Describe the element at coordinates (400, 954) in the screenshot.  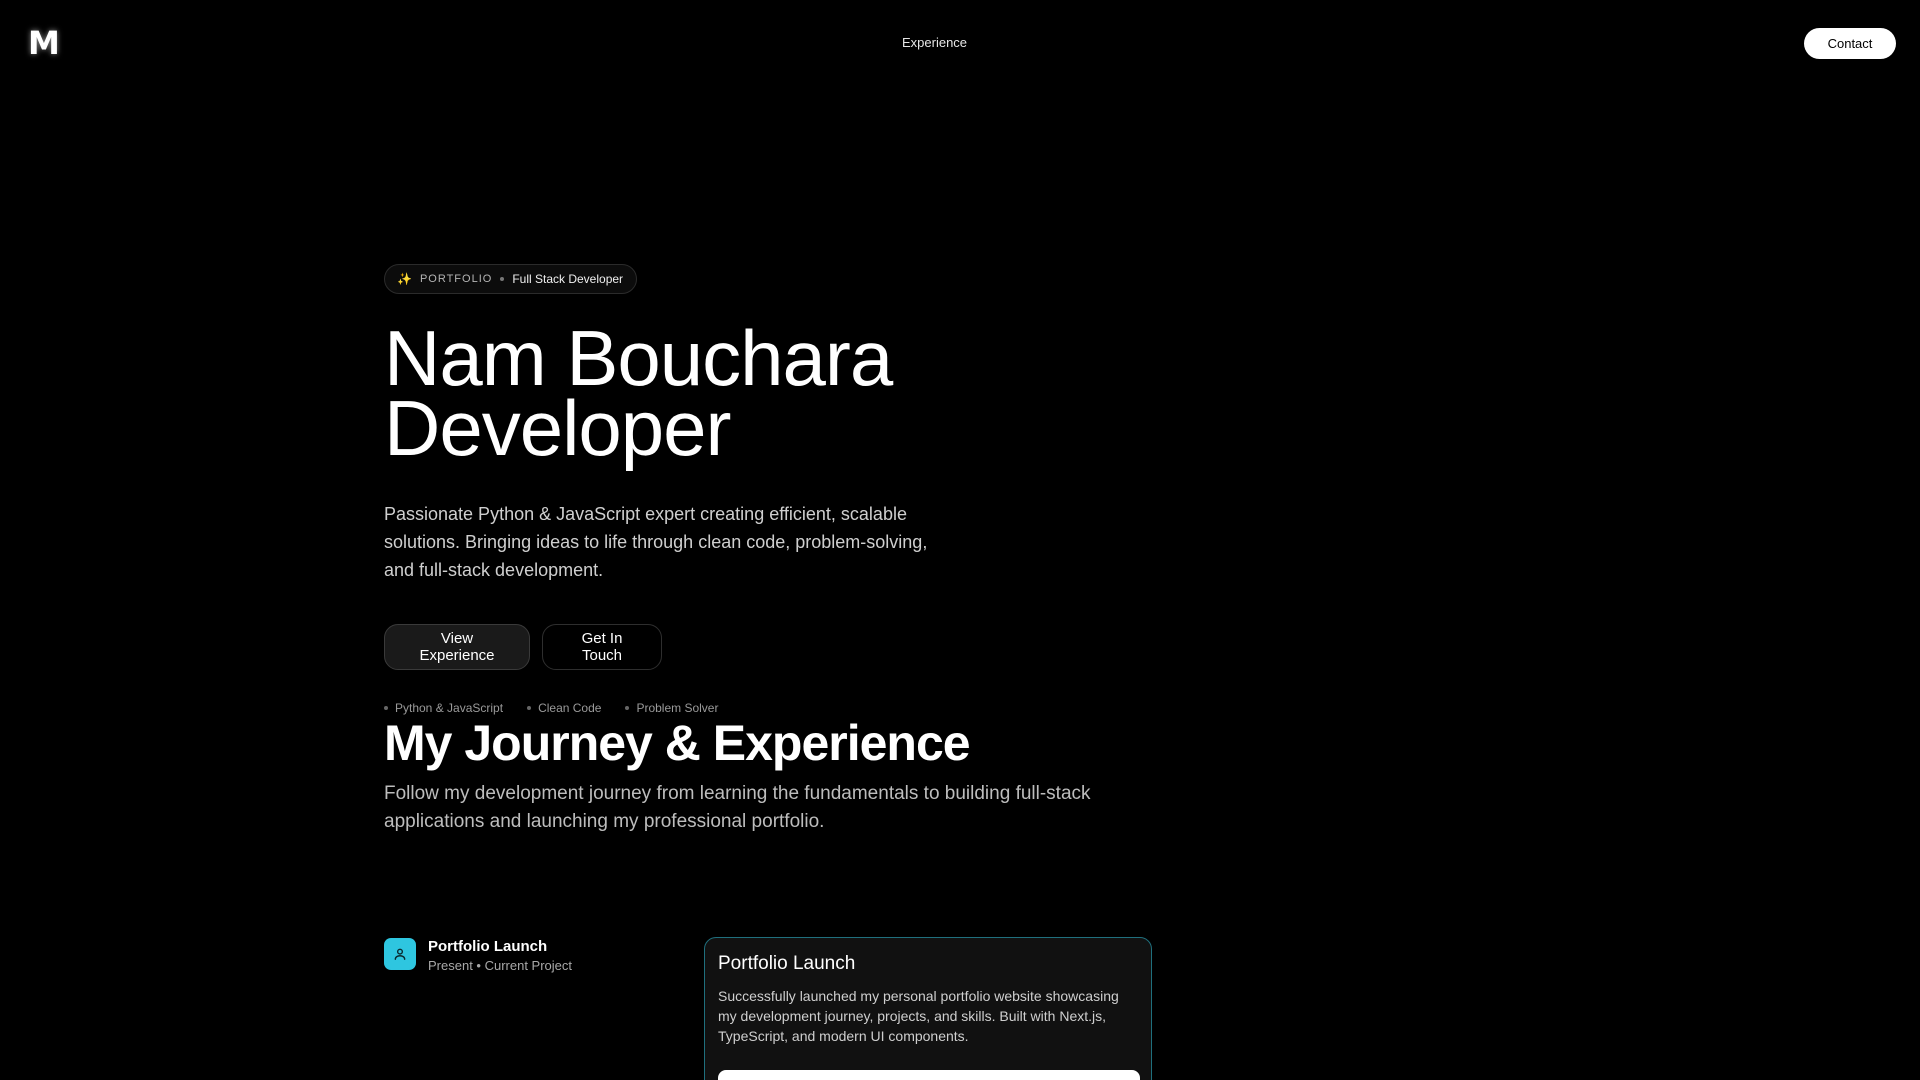
I see `user-icon` at that location.